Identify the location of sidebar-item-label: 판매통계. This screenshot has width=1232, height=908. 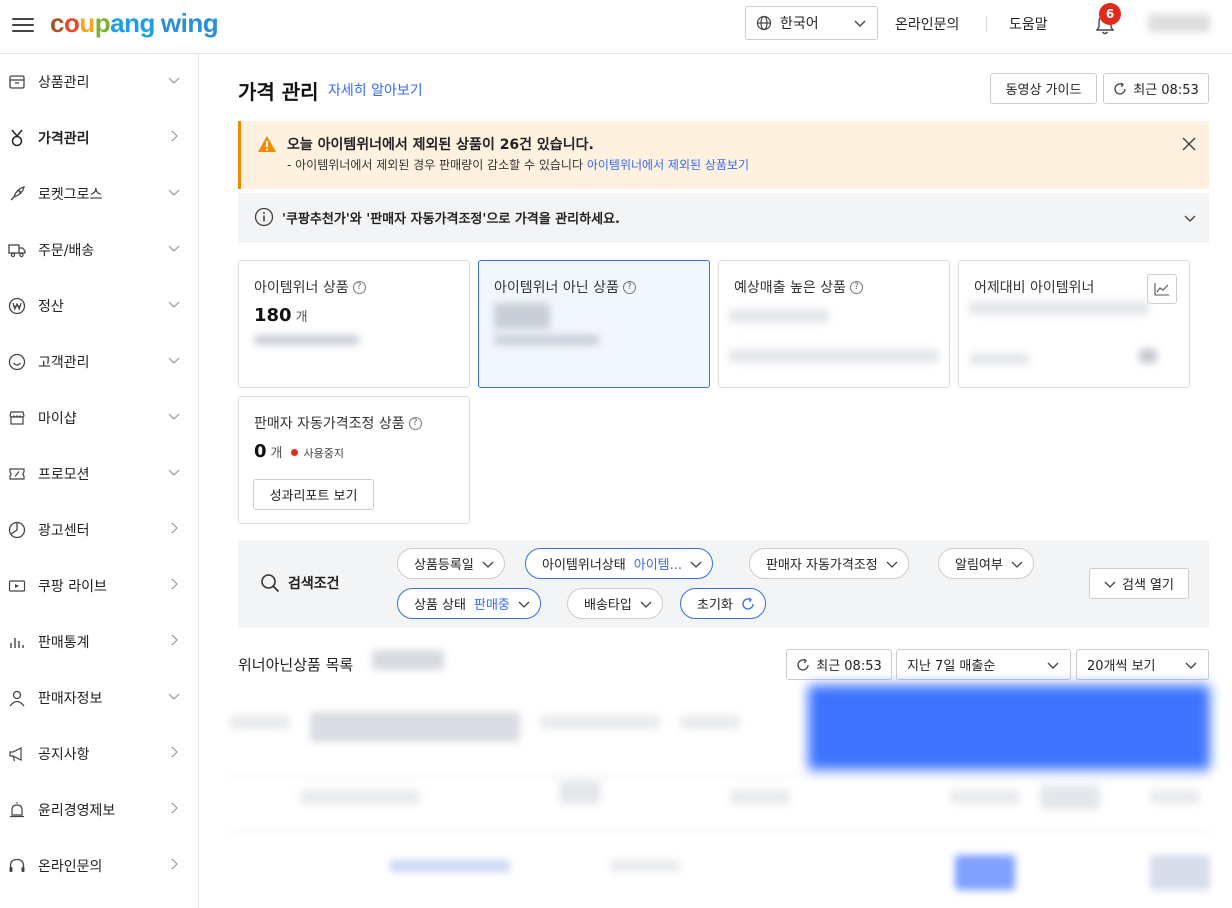
(64, 643).